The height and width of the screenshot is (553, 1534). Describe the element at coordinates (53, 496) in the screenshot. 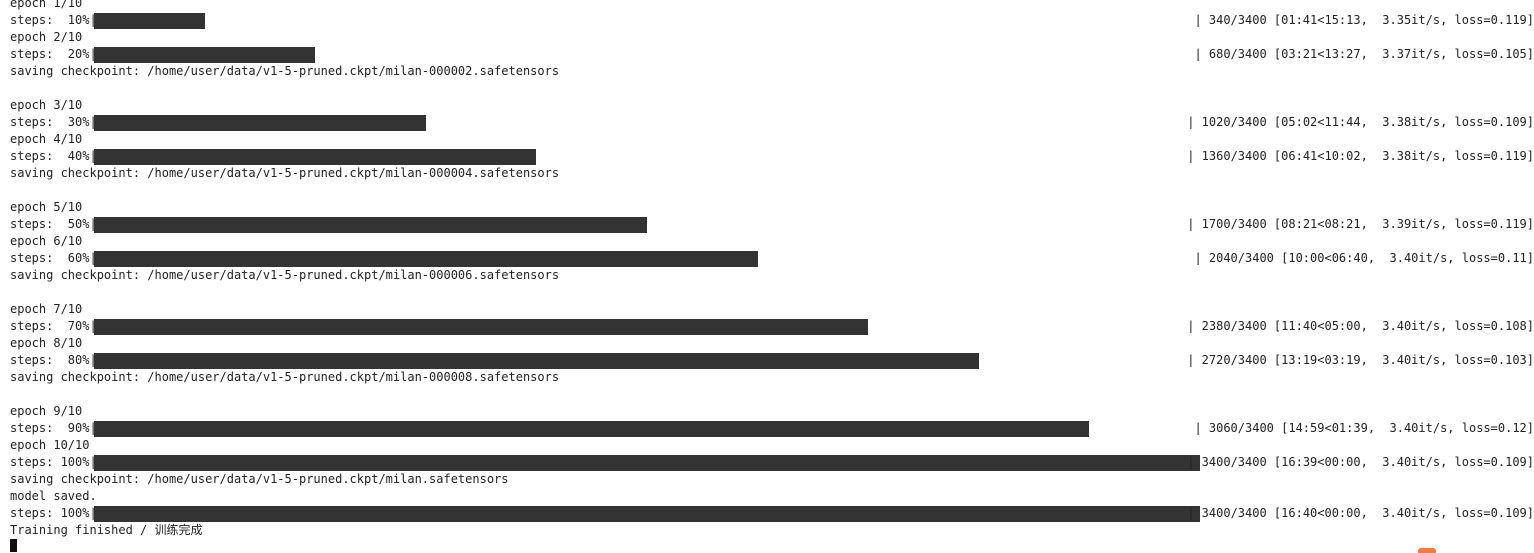

I see `log-line: model saved.` at that location.